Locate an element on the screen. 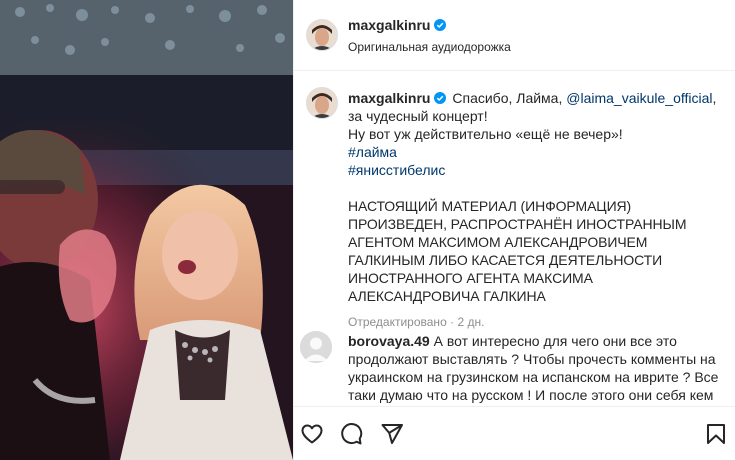 The width and height of the screenshot is (735, 460). mention-link: @laima_vaikule_official is located at coordinates (639, 98).